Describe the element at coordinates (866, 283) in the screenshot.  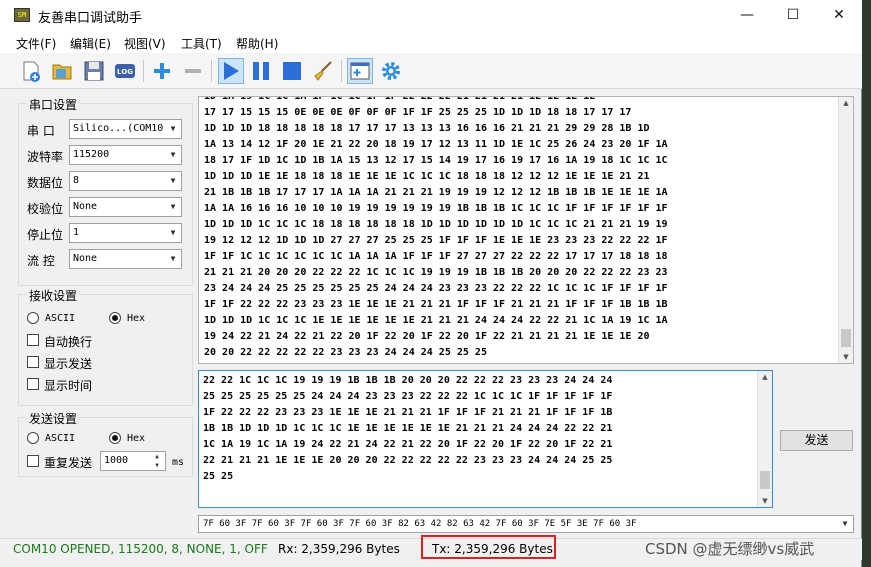
I see `desktop-background` at that location.